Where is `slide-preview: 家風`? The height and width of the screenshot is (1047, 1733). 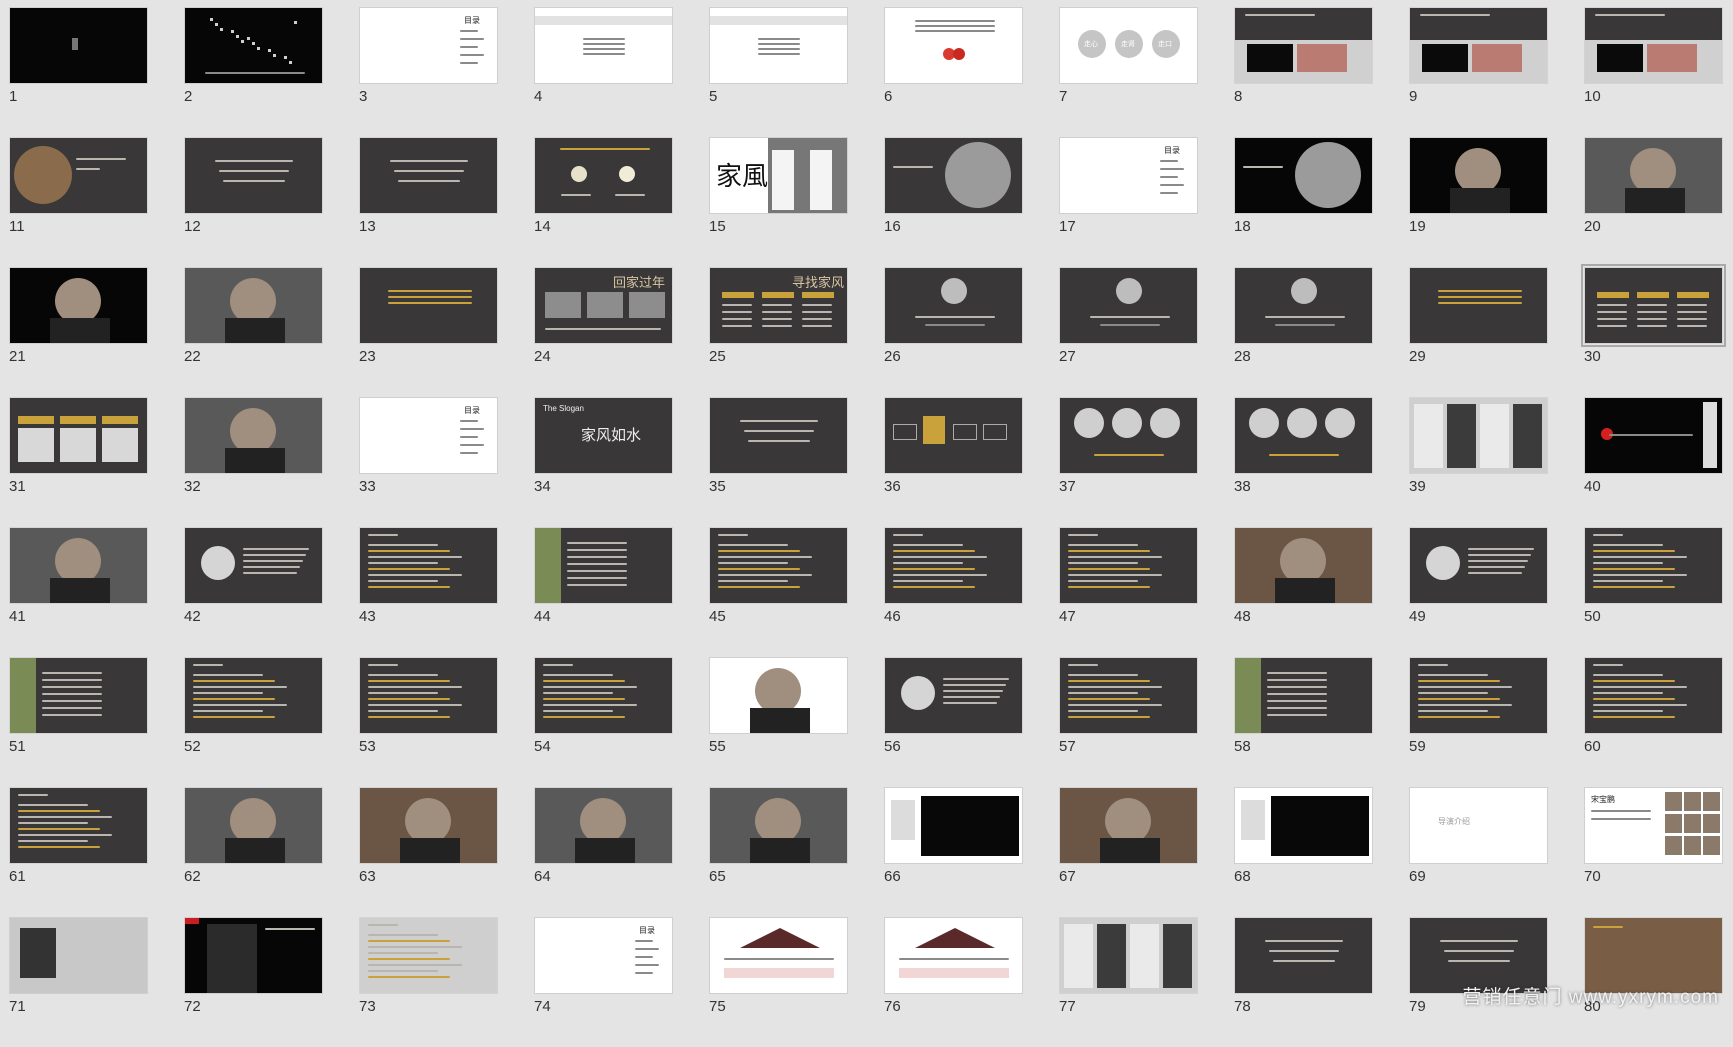 slide-preview: 家風 is located at coordinates (778, 175).